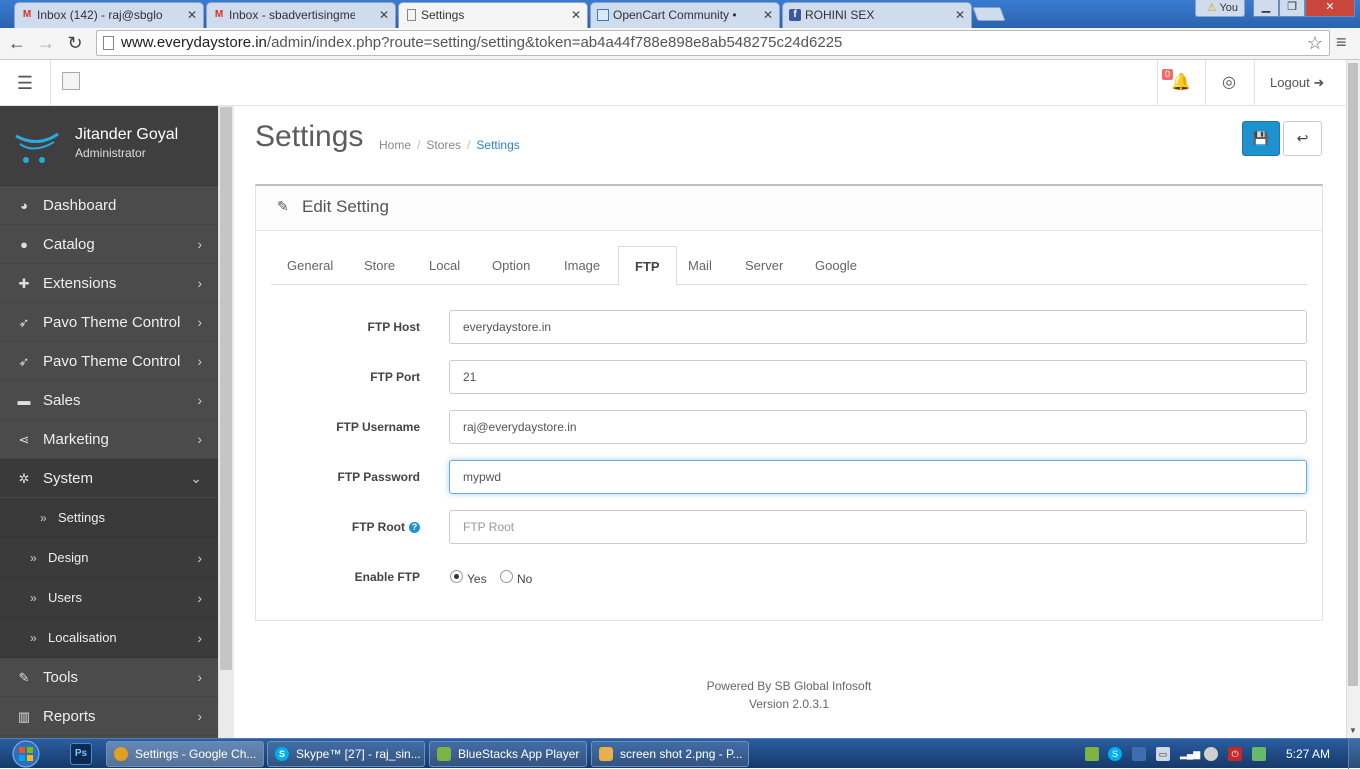 This screenshot has height=769, width=1360. What do you see at coordinates (1308, 754) in the screenshot?
I see `system-clock: 5:27 AM` at bounding box center [1308, 754].